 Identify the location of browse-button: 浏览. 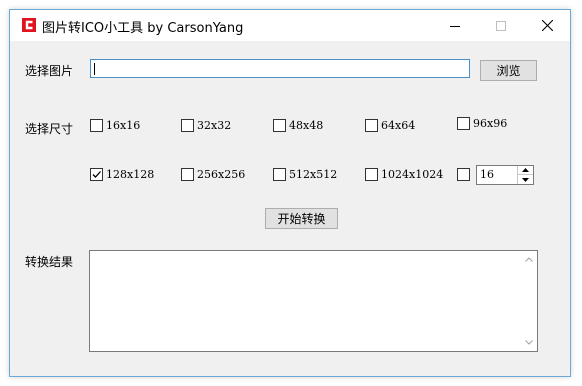
(508, 70).